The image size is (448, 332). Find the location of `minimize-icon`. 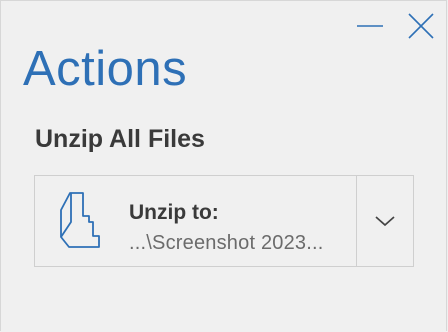

minimize-icon is located at coordinates (370, 26).